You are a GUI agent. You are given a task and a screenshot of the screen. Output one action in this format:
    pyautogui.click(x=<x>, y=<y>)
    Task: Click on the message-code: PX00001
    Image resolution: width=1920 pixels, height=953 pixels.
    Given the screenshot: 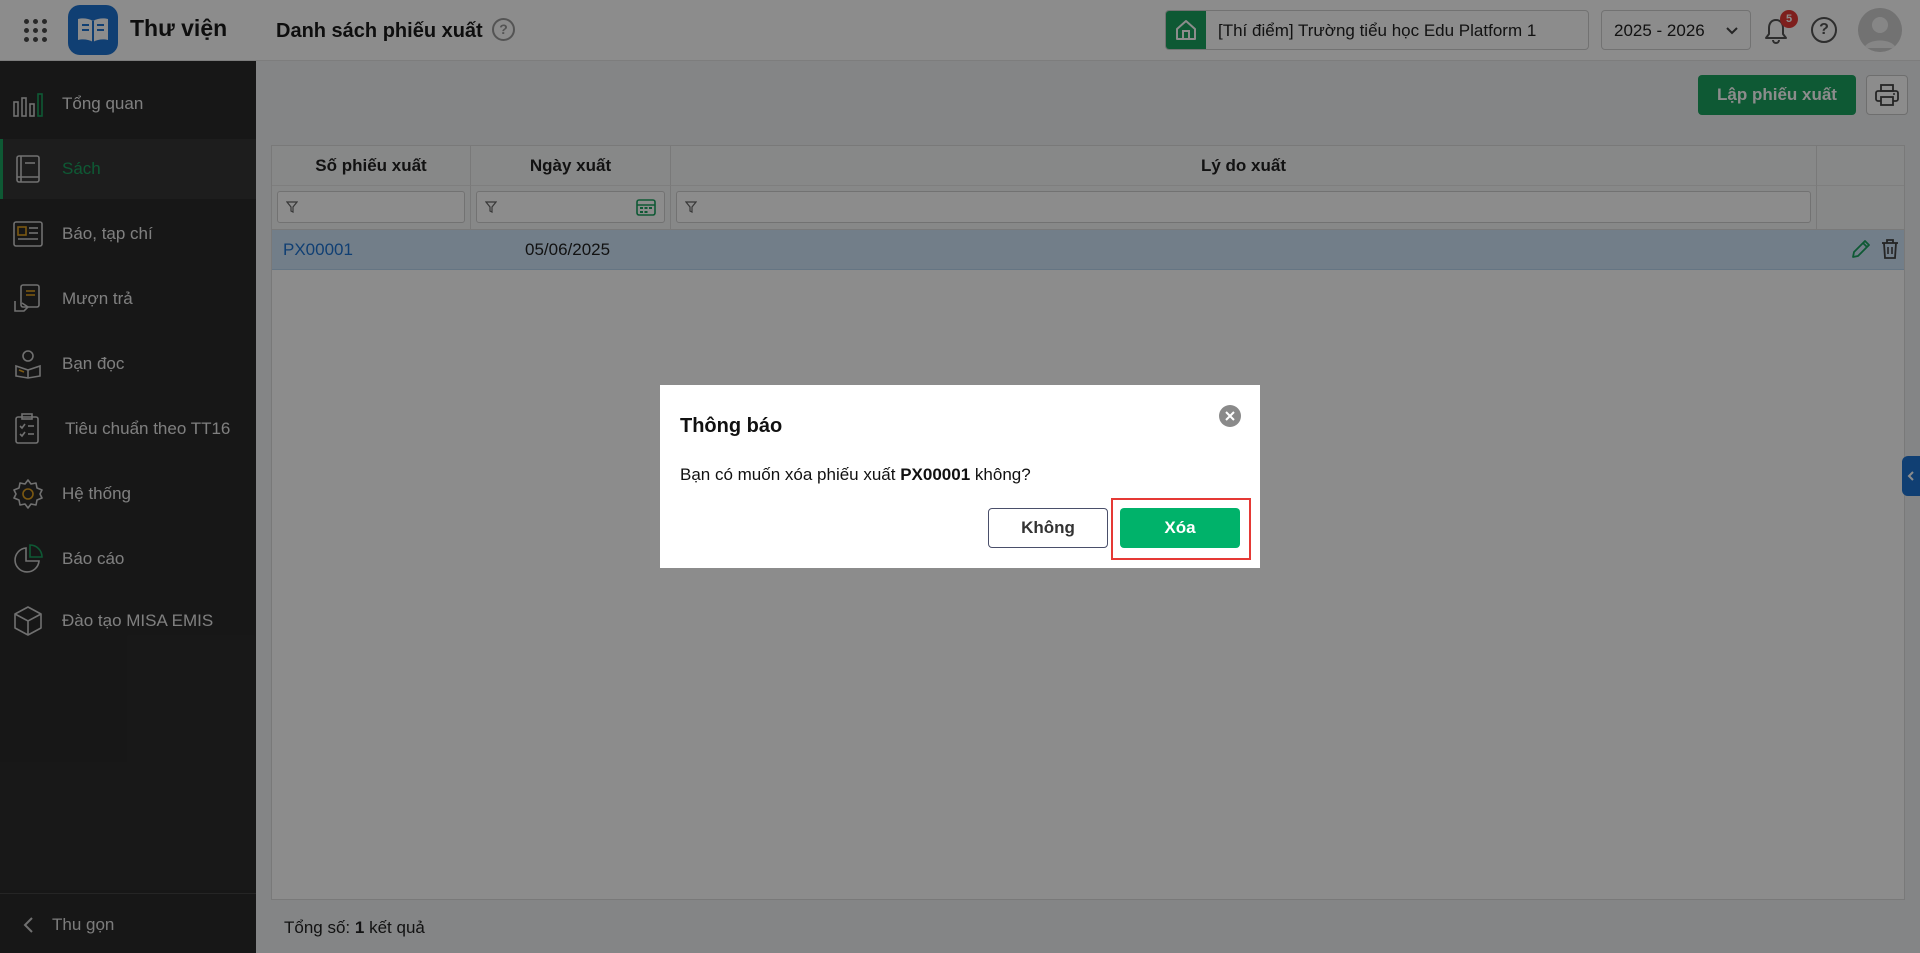 What is the action you would take?
    pyautogui.click(x=935, y=474)
    